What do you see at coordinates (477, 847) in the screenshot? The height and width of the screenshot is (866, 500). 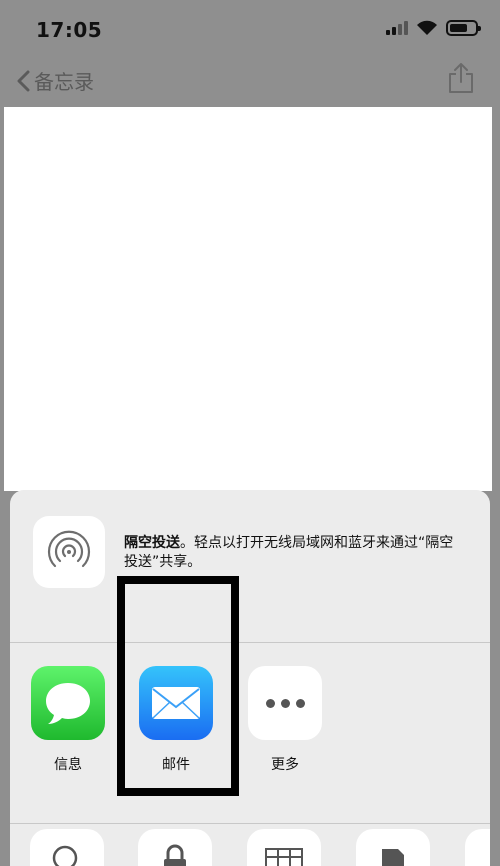 I see `action-partial` at bounding box center [477, 847].